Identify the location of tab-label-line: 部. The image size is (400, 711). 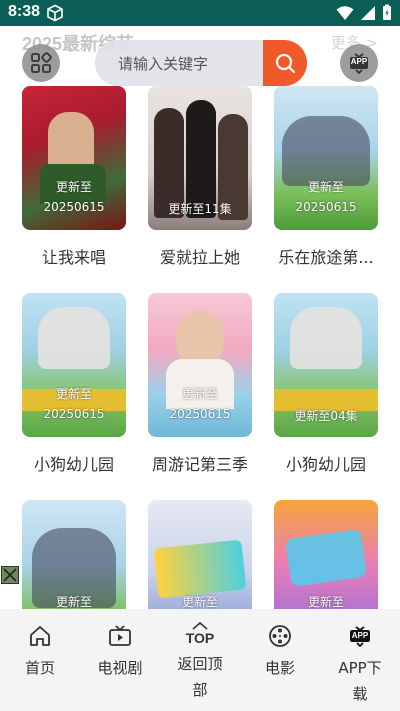
(200, 690).